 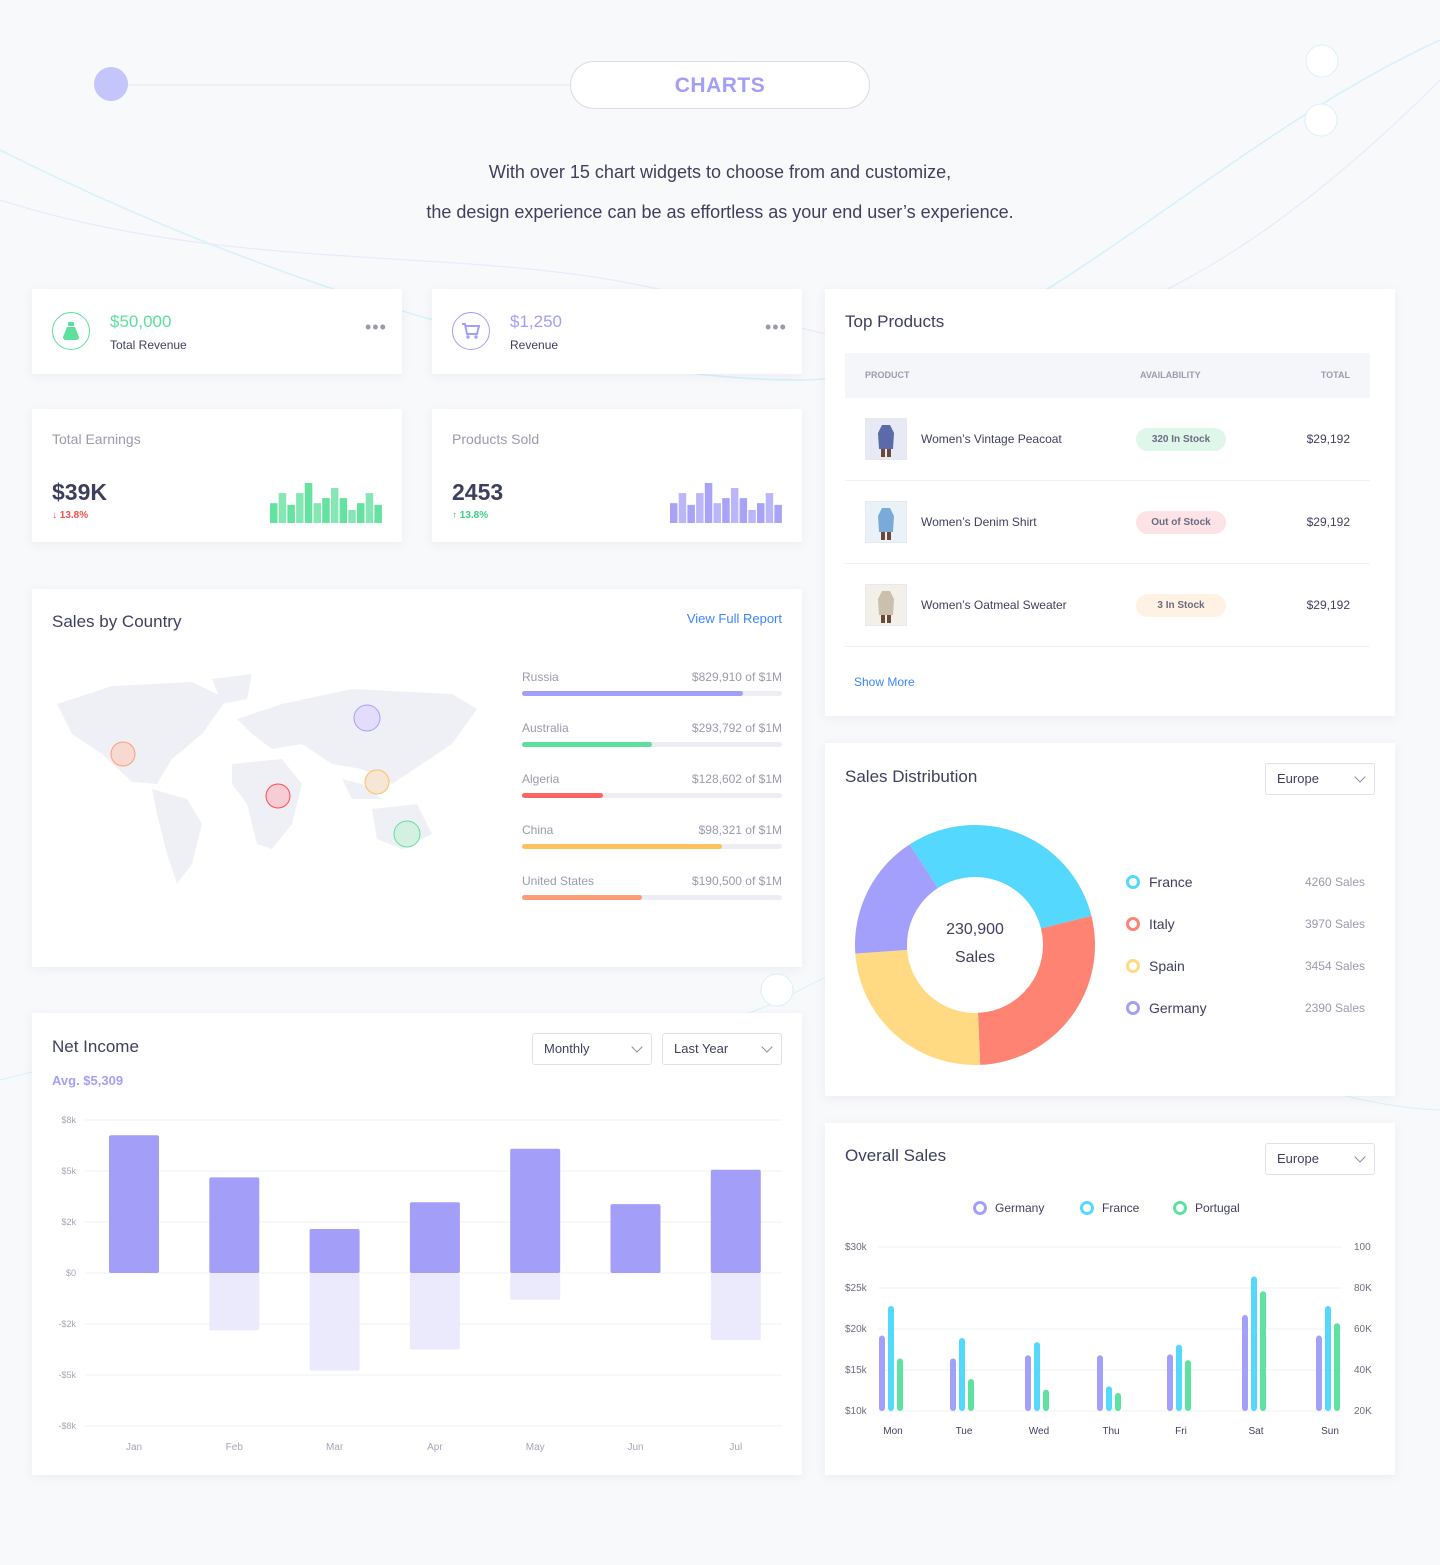 I want to click on donut-slice-france, so click(x=1000, y=877).